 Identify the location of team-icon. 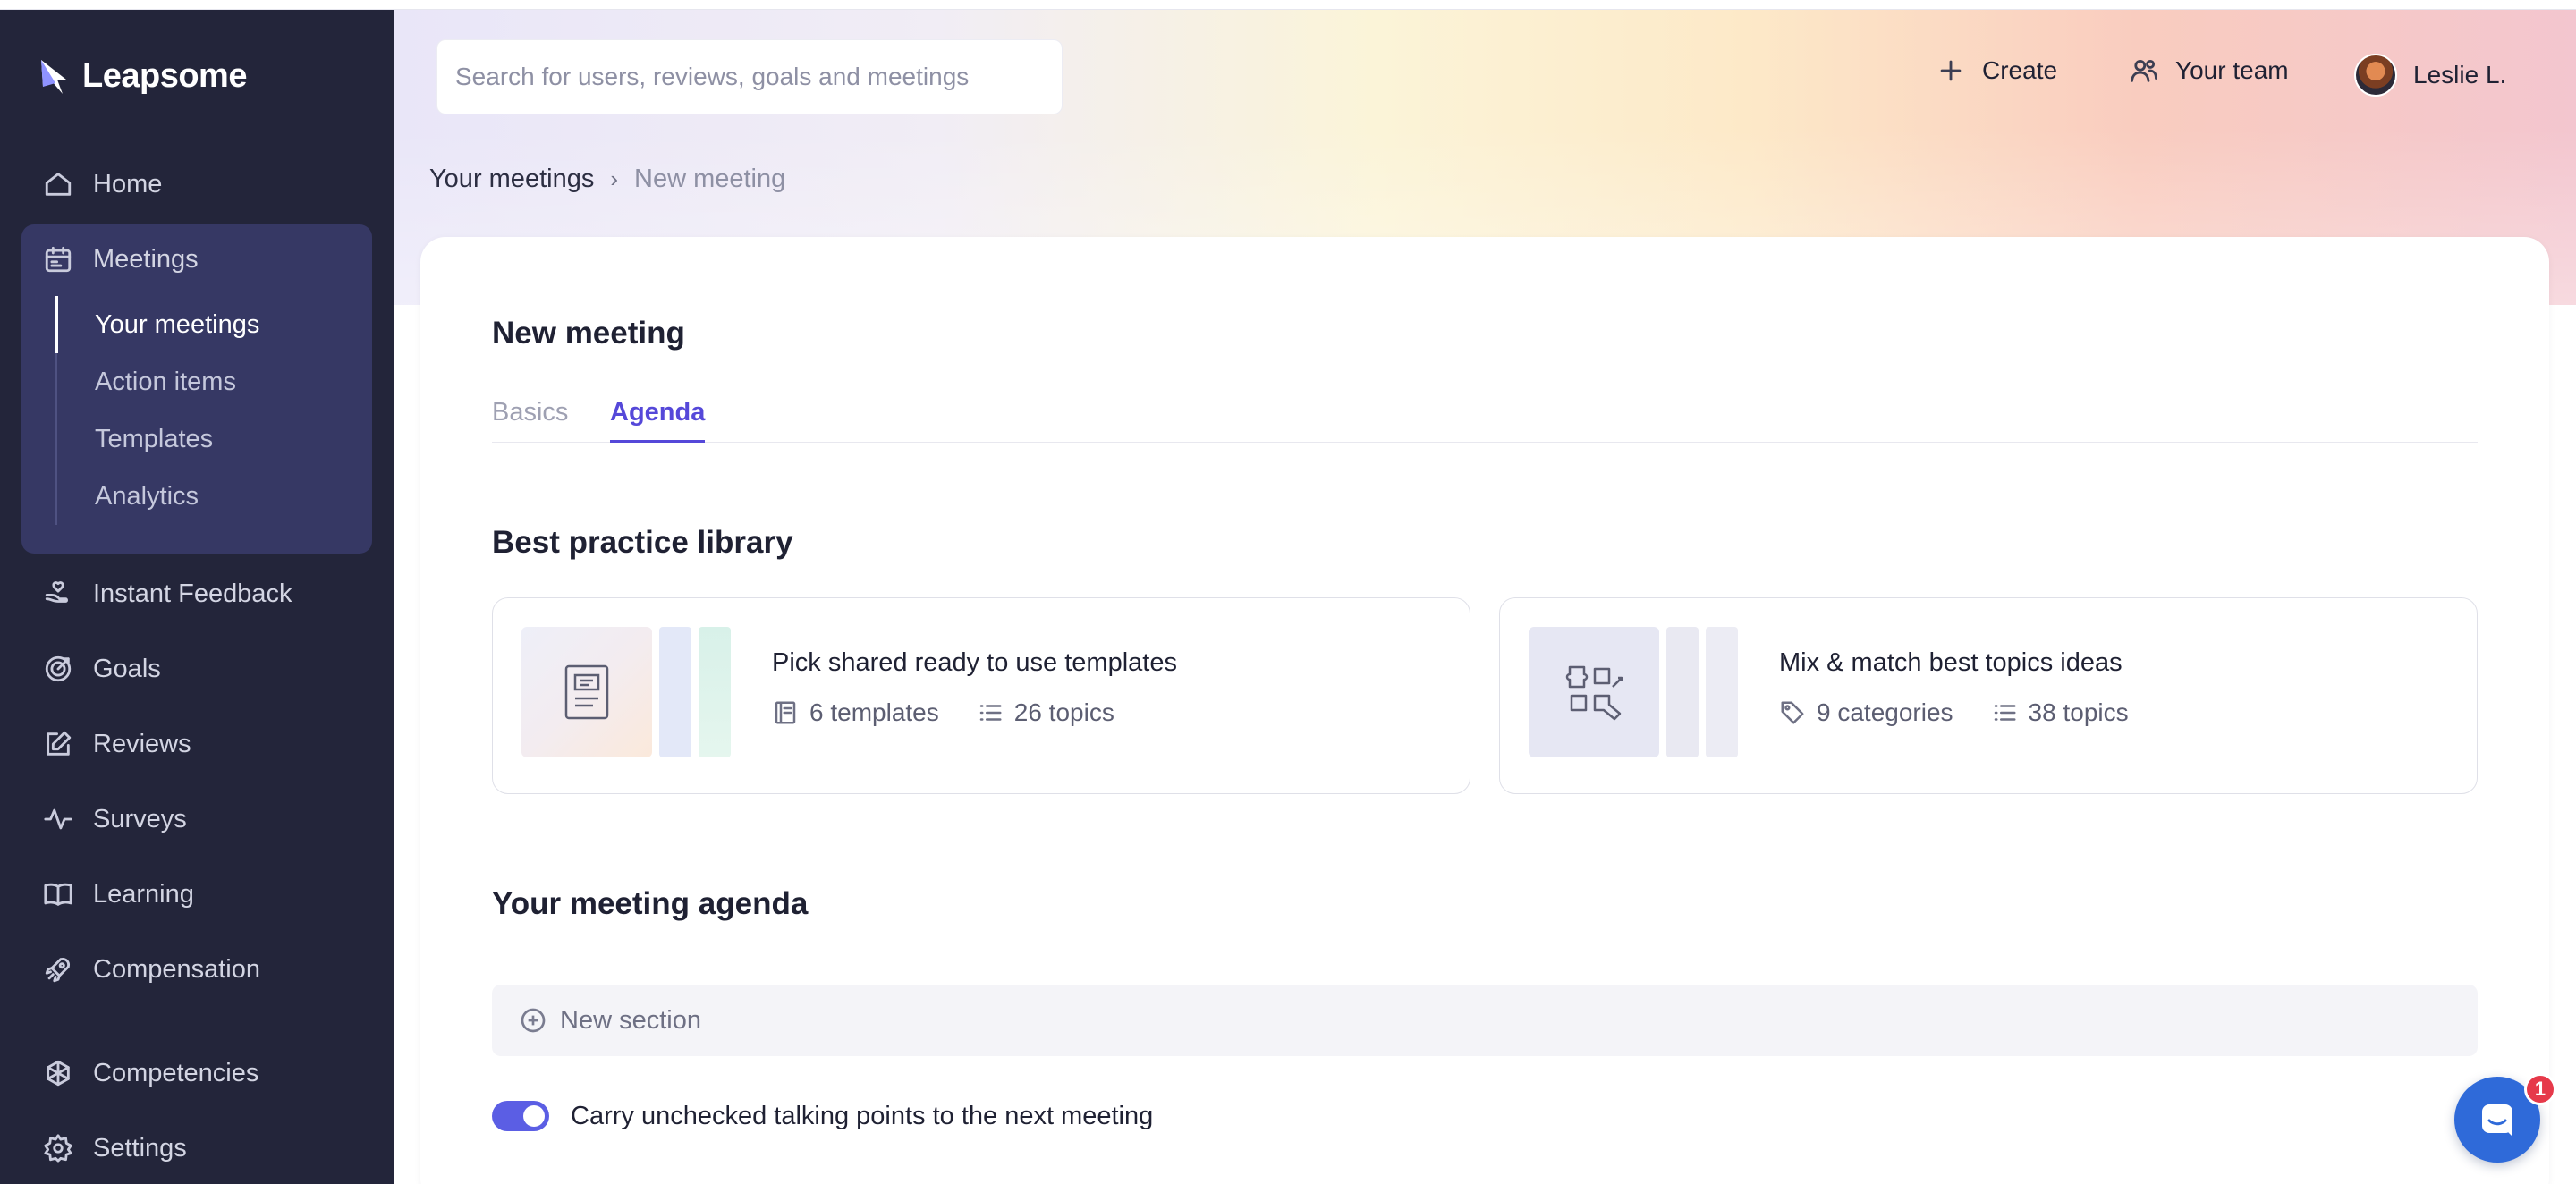
(2144, 70).